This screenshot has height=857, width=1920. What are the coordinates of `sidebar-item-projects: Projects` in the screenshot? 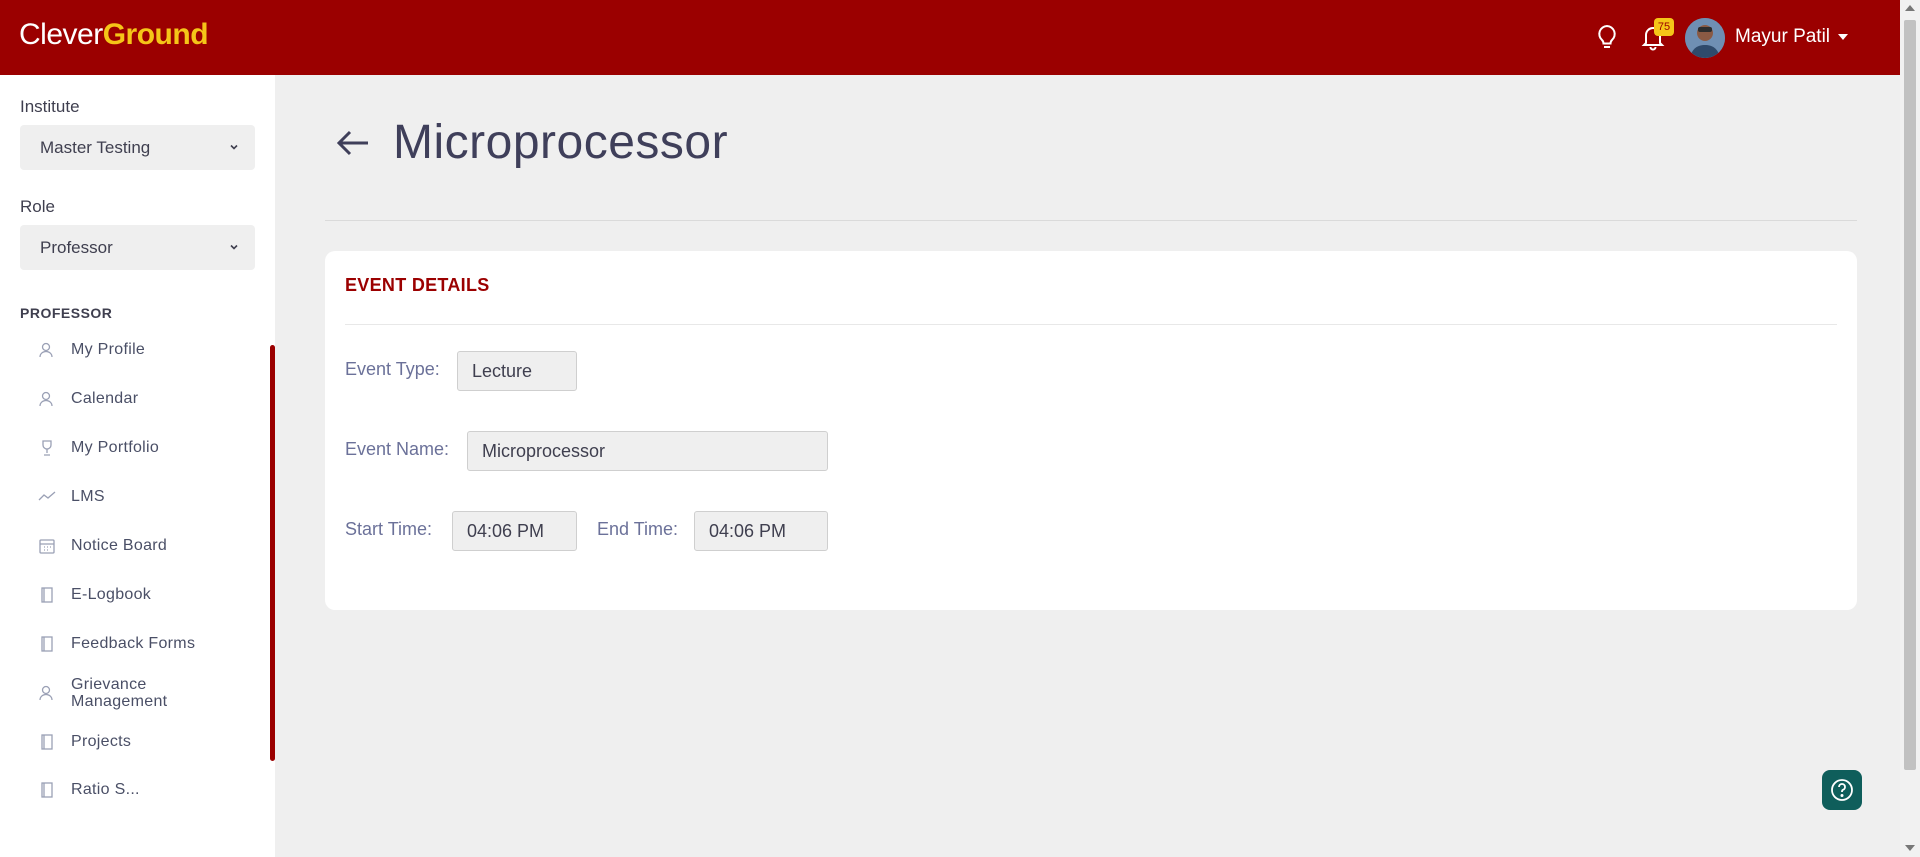 It's located at (84, 742).